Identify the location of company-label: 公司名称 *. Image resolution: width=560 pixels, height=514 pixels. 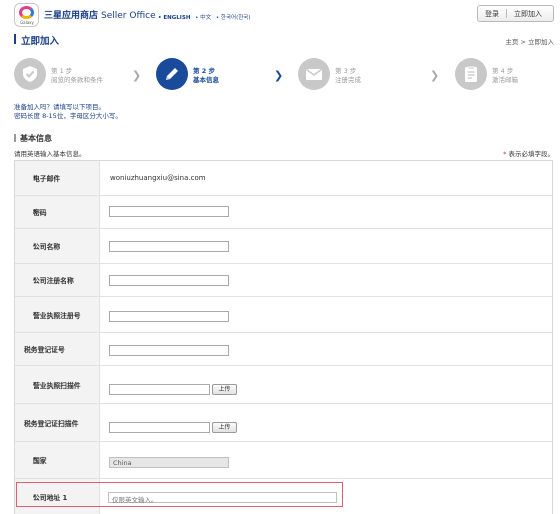
(57, 246).